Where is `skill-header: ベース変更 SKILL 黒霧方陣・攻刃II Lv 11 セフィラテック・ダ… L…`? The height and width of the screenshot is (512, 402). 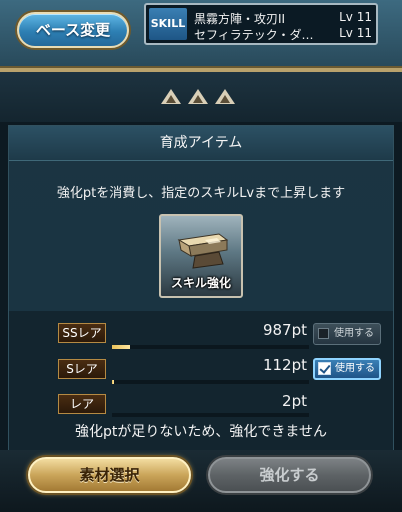
skill-header: ベース変更 SKILL 黒霧方陣・攻刃II Lv 11 セフィラテック・ダ… L… is located at coordinates (201, 36).